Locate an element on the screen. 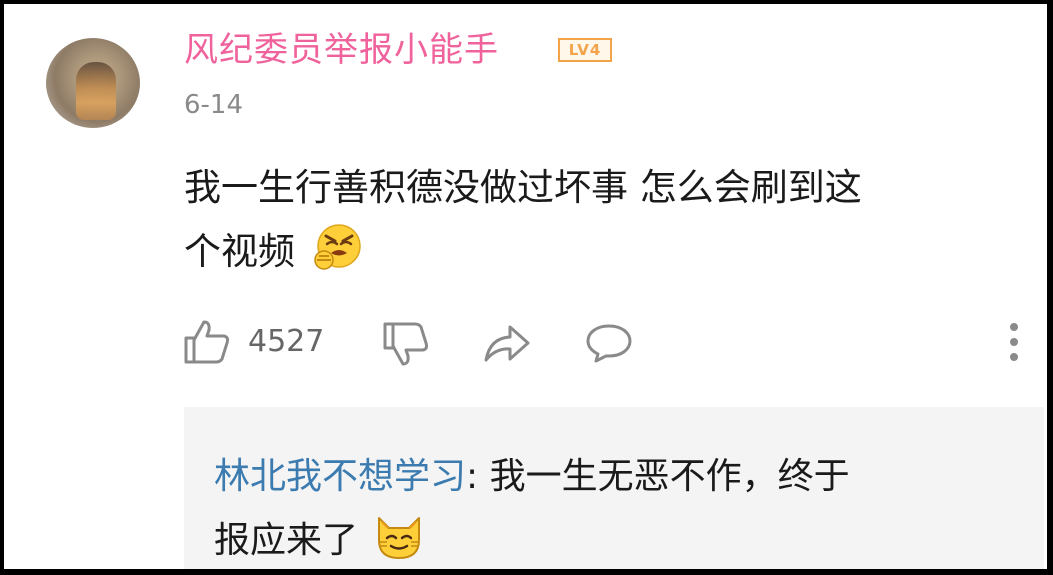 The height and width of the screenshot is (575, 1053). comment-text-line1: 我一生行善积德没做过坏事 怎么会刷到这 is located at coordinates (523, 187).